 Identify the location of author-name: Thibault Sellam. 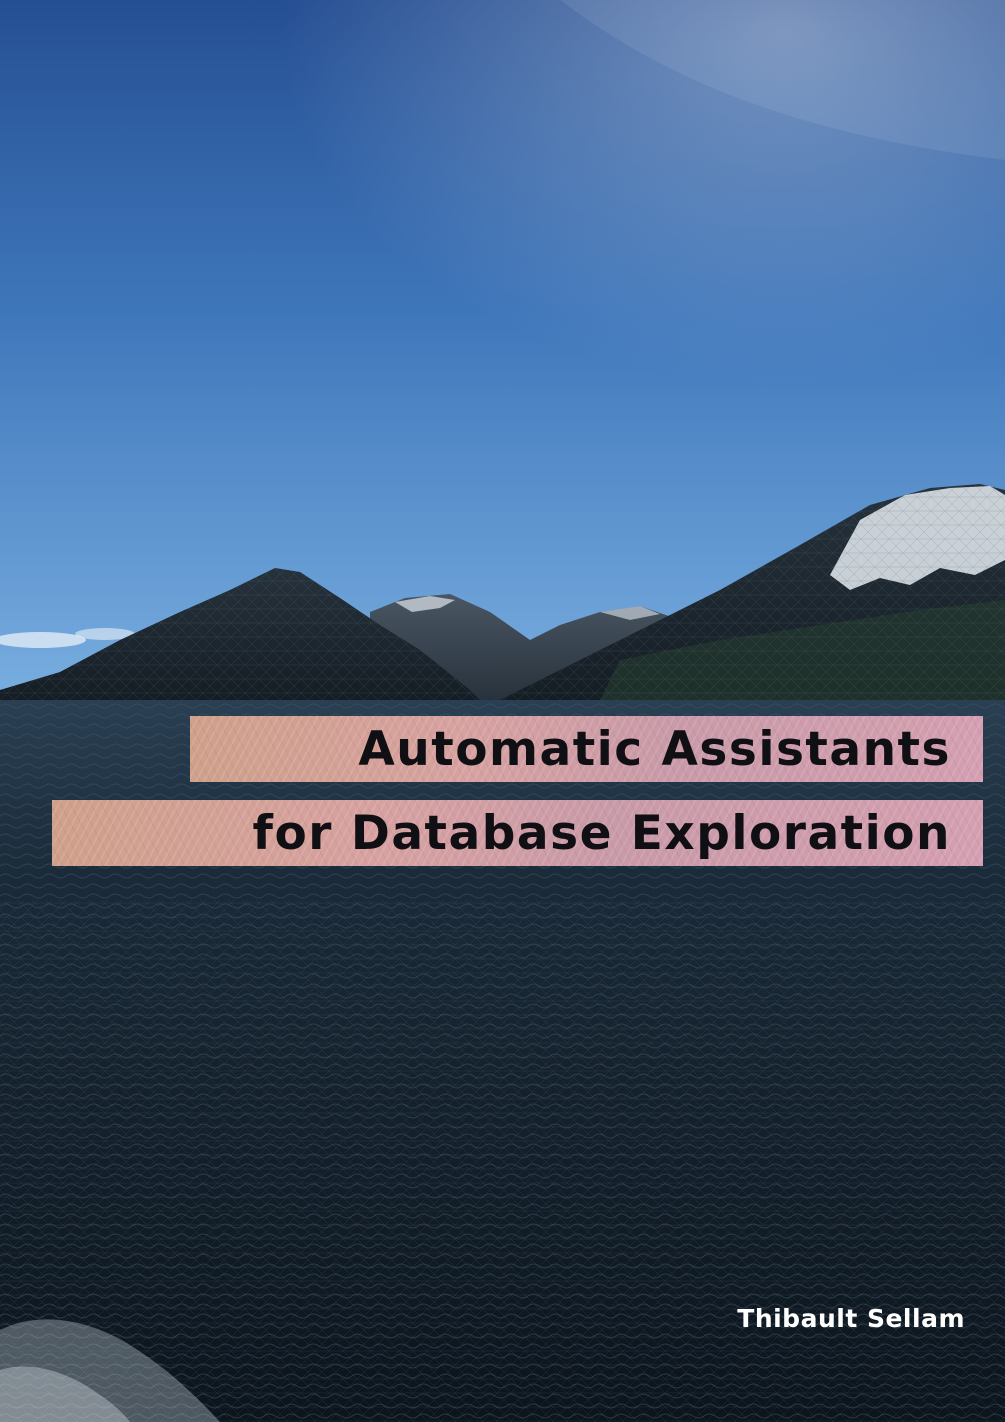
(851, 1318).